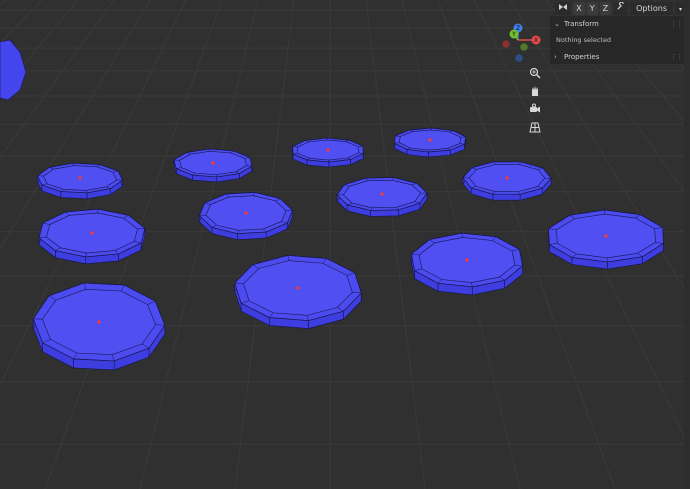 Image resolution: width=690 pixels, height=489 pixels. Describe the element at coordinates (582, 57) in the screenshot. I see `properties-panel-title: Properties` at that location.